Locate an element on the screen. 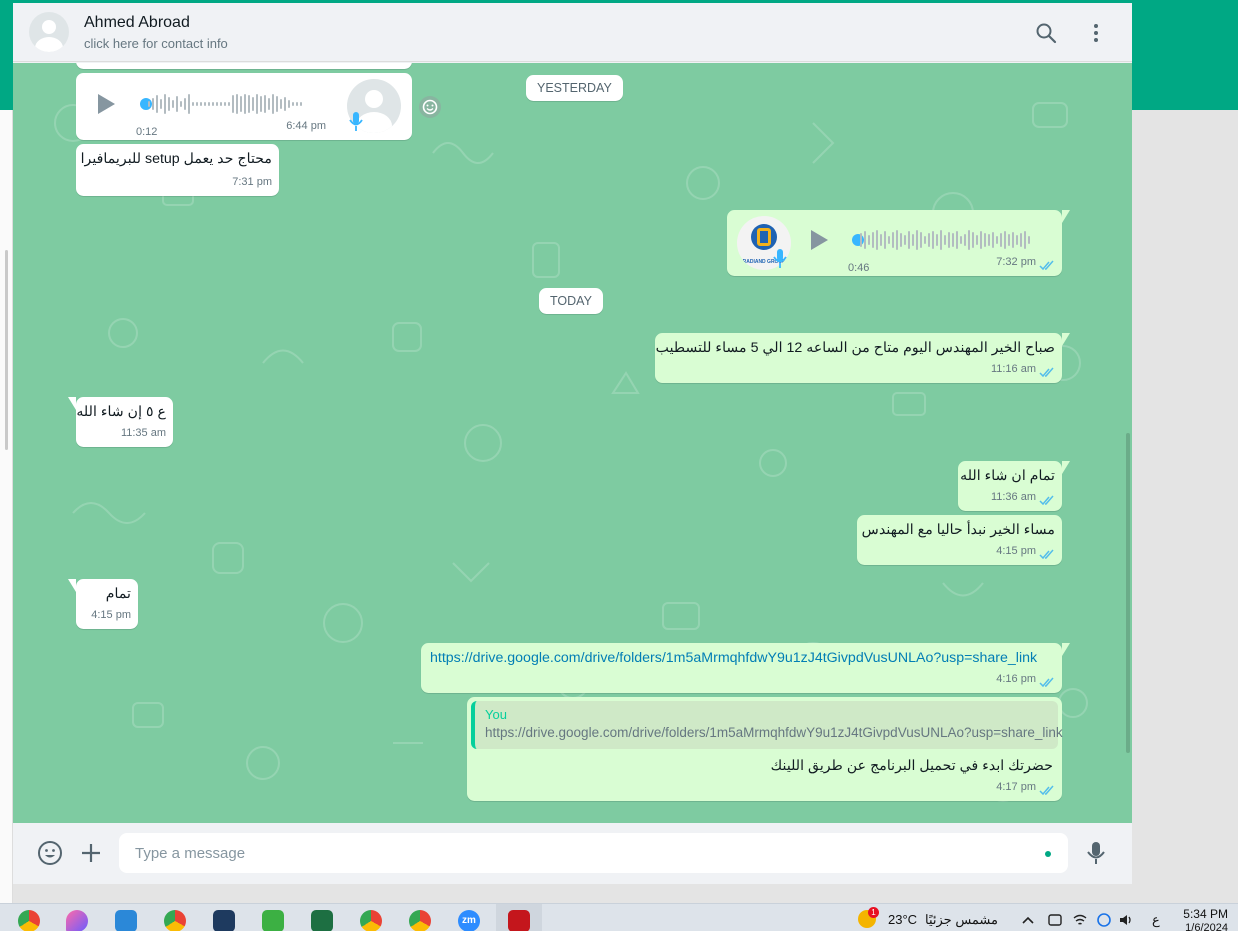  contact-info-hint: click here for contact info is located at coordinates (156, 43).